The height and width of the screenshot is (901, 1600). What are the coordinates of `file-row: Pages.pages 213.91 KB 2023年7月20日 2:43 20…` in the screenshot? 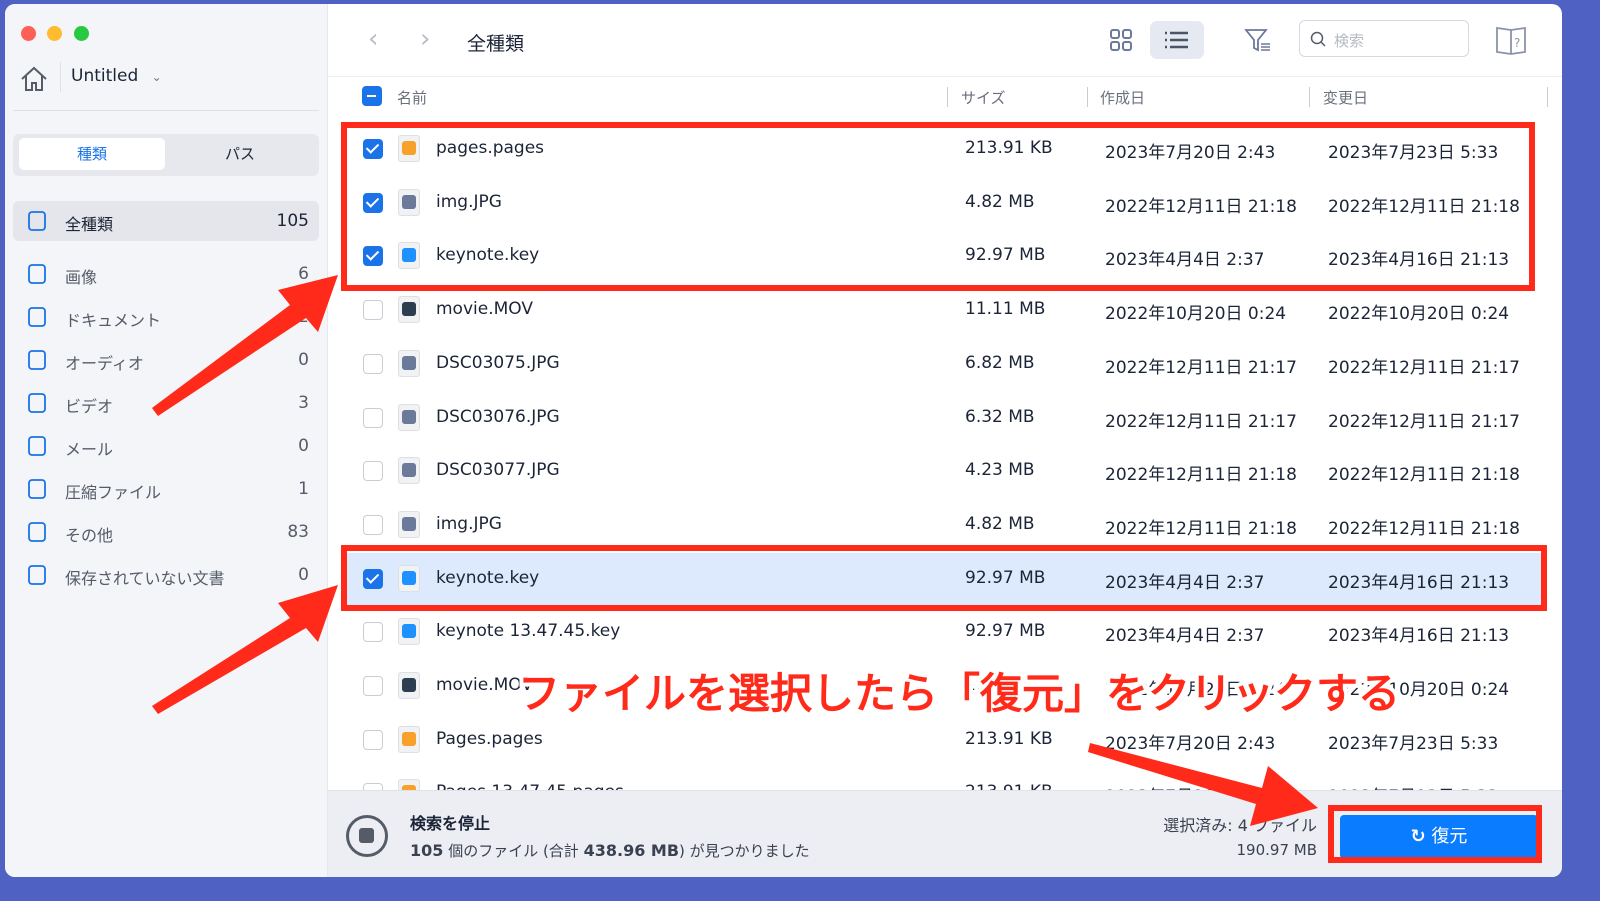 It's located at (942, 740).